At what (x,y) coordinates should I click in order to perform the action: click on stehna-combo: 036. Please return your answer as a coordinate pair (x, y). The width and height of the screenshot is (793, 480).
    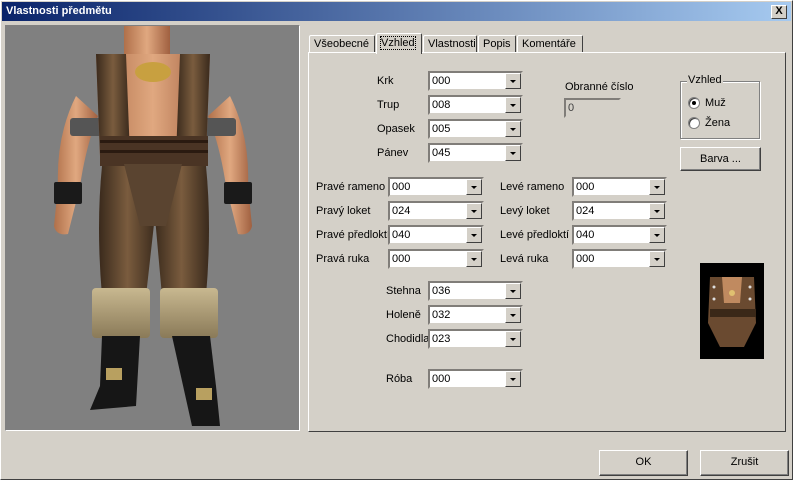
    Looking at the image, I should click on (475, 291).